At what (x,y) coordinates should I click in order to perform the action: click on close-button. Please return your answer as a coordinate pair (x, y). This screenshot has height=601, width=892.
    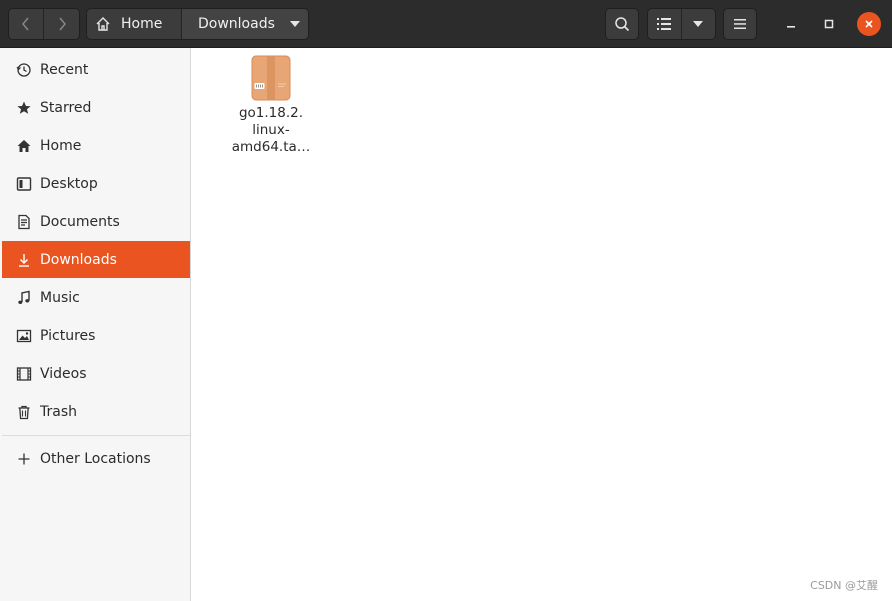
    Looking at the image, I should click on (869, 24).